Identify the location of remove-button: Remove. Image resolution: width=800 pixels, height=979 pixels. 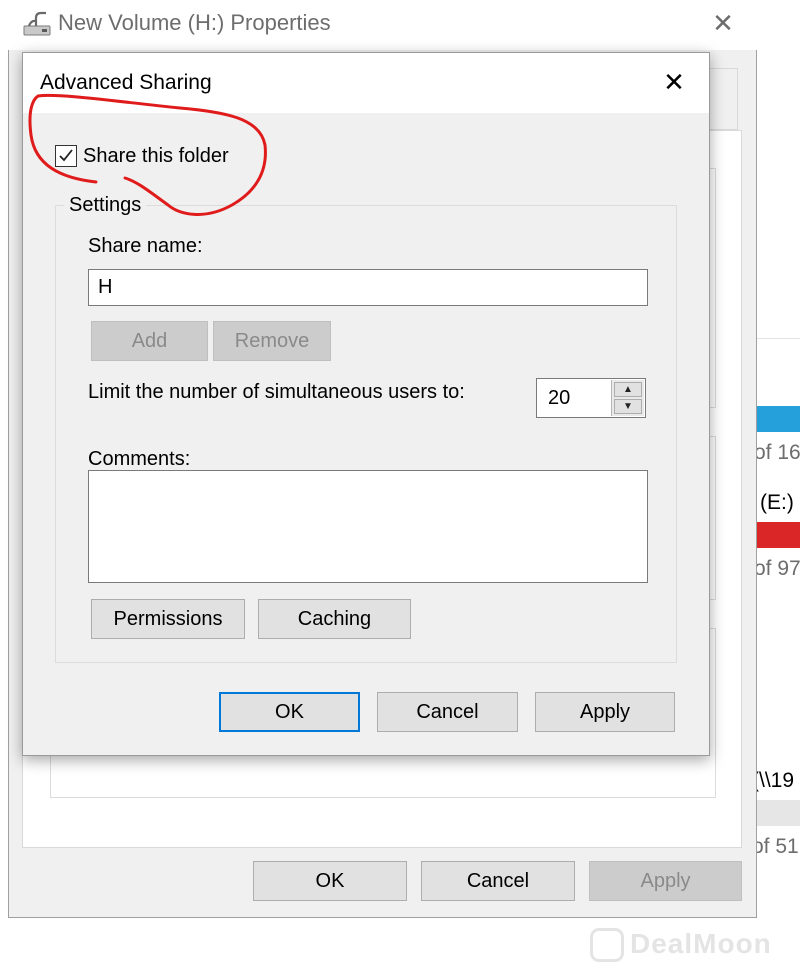
(272, 341).